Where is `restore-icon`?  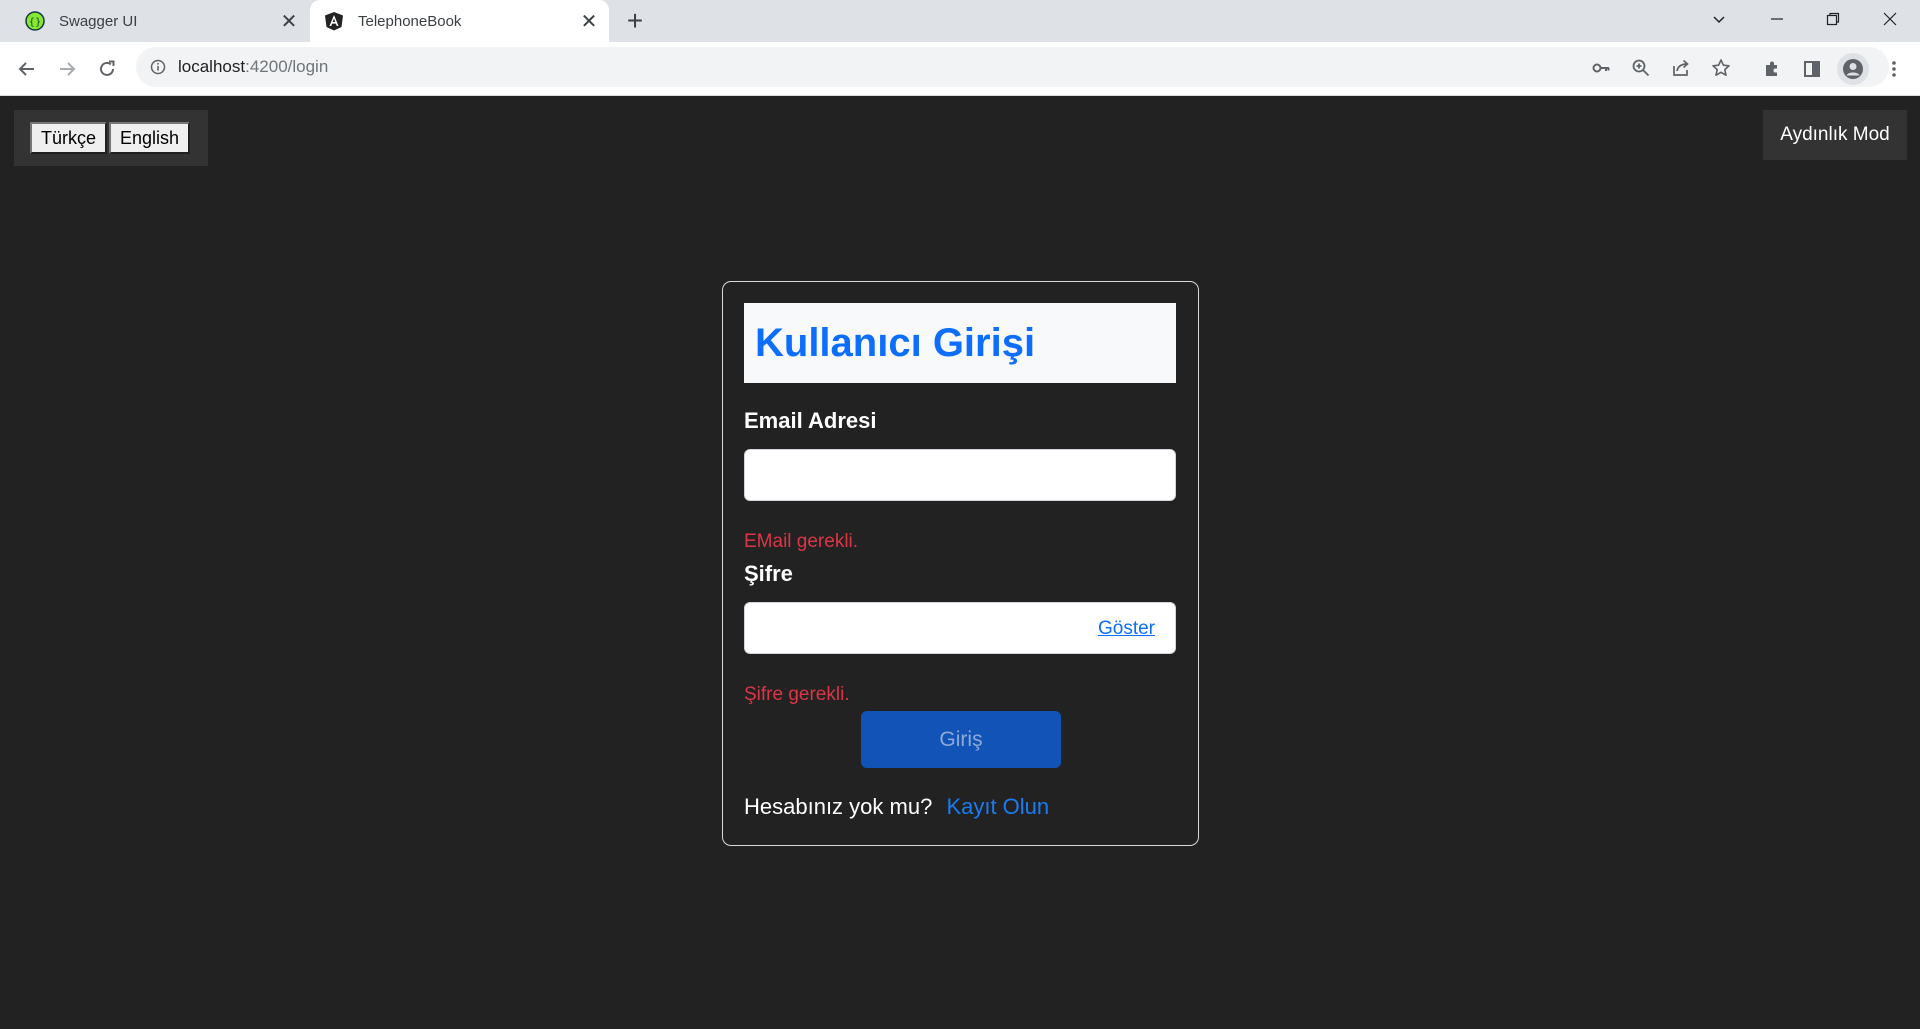 restore-icon is located at coordinates (1833, 19).